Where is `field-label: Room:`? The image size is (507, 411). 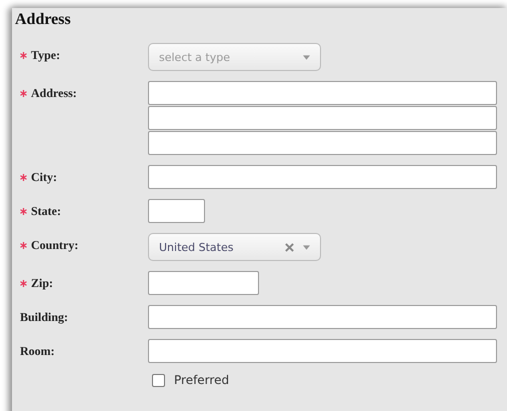 field-label: Room: is located at coordinates (37, 351).